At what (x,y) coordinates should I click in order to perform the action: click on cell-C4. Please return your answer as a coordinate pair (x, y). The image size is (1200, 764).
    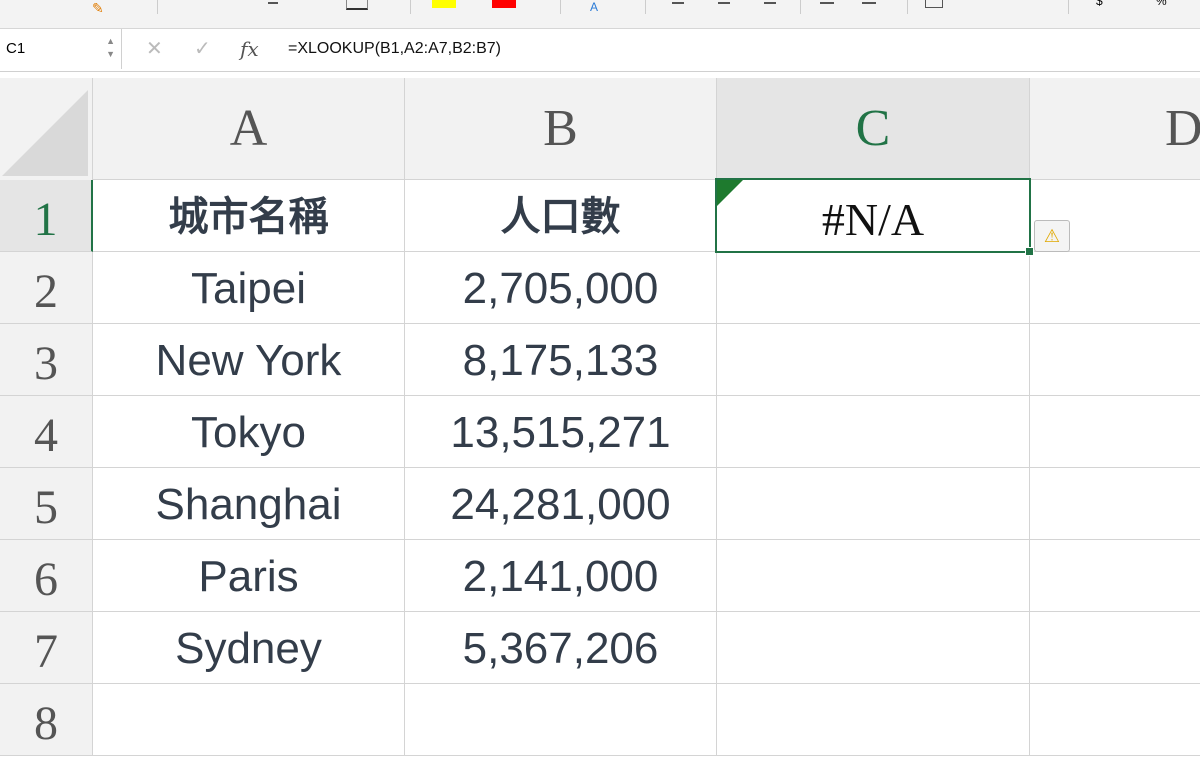
    Looking at the image, I should click on (873, 432).